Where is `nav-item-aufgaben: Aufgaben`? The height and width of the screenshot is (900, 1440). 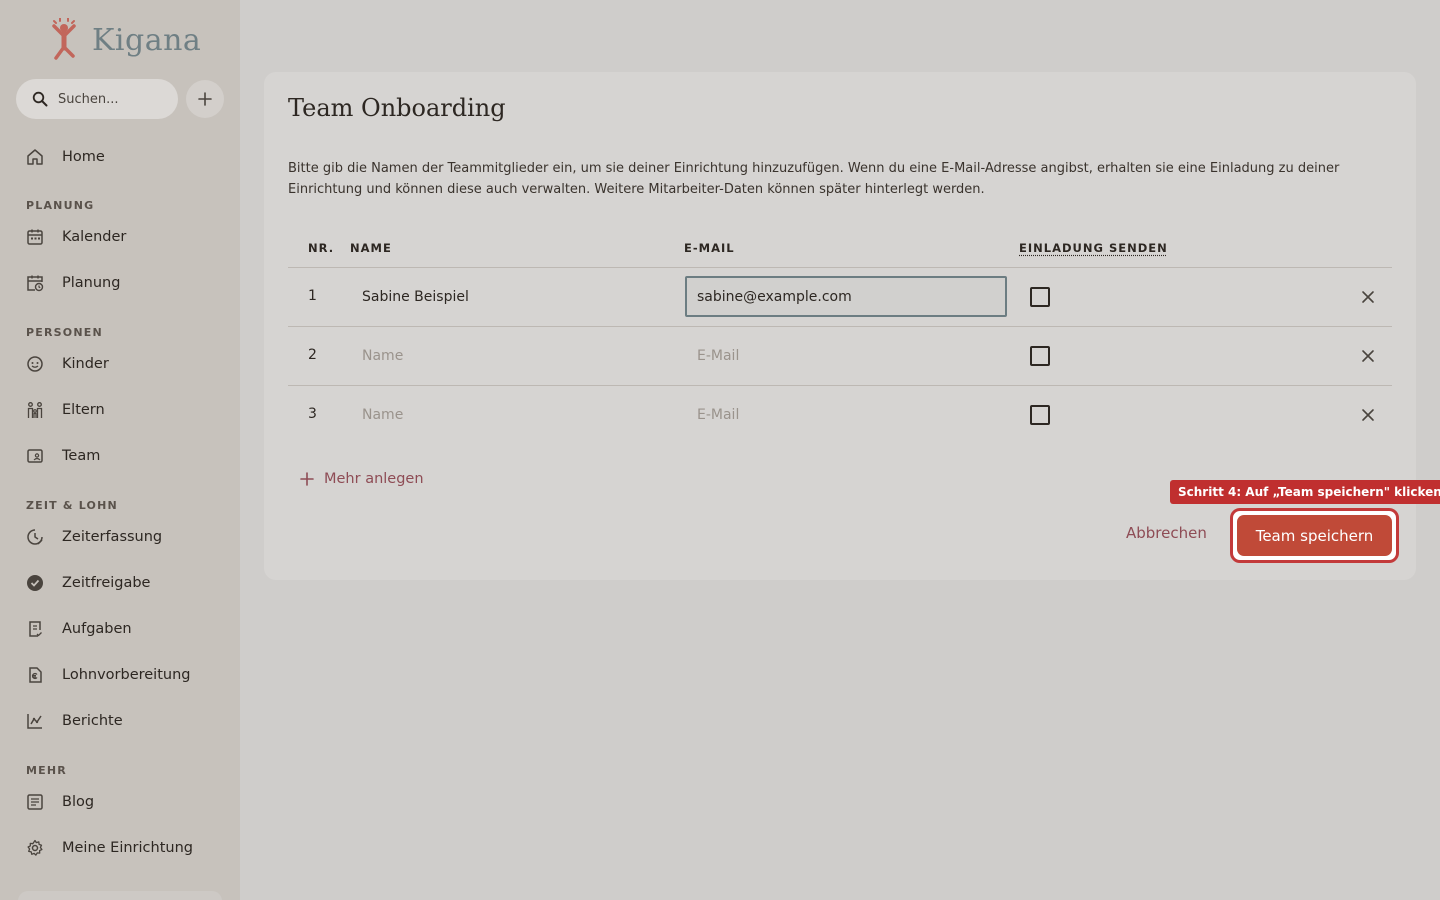
nav-item-aufgaben: Aufgaben is located at coordinates (79, 629).